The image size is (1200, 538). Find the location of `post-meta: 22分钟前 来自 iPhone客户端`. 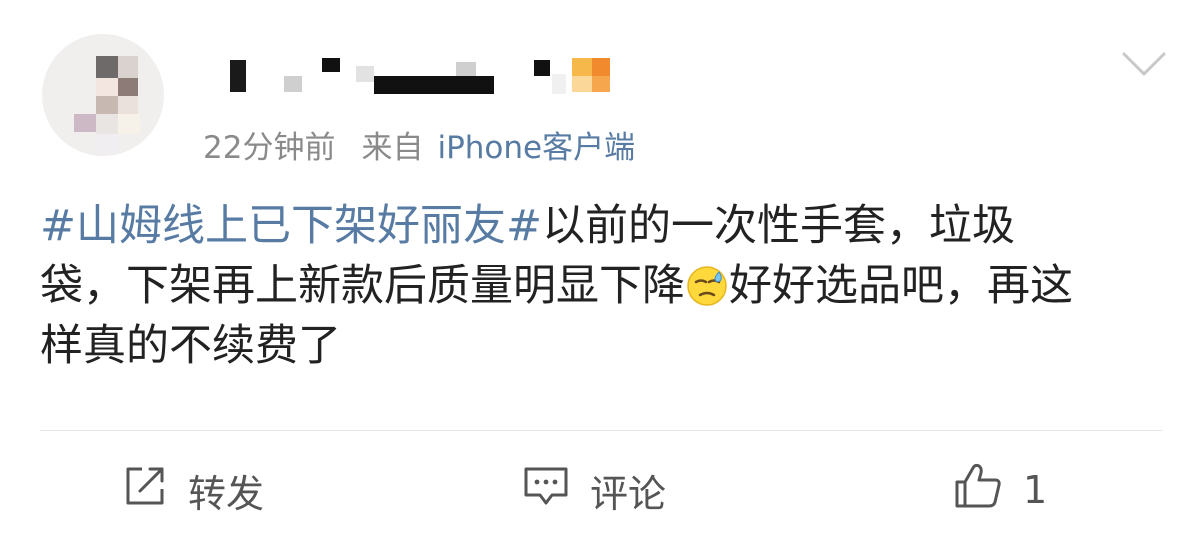

post-meta: 22分钟前 来自 iPhone客户端 is located at coordinates (419, 148).